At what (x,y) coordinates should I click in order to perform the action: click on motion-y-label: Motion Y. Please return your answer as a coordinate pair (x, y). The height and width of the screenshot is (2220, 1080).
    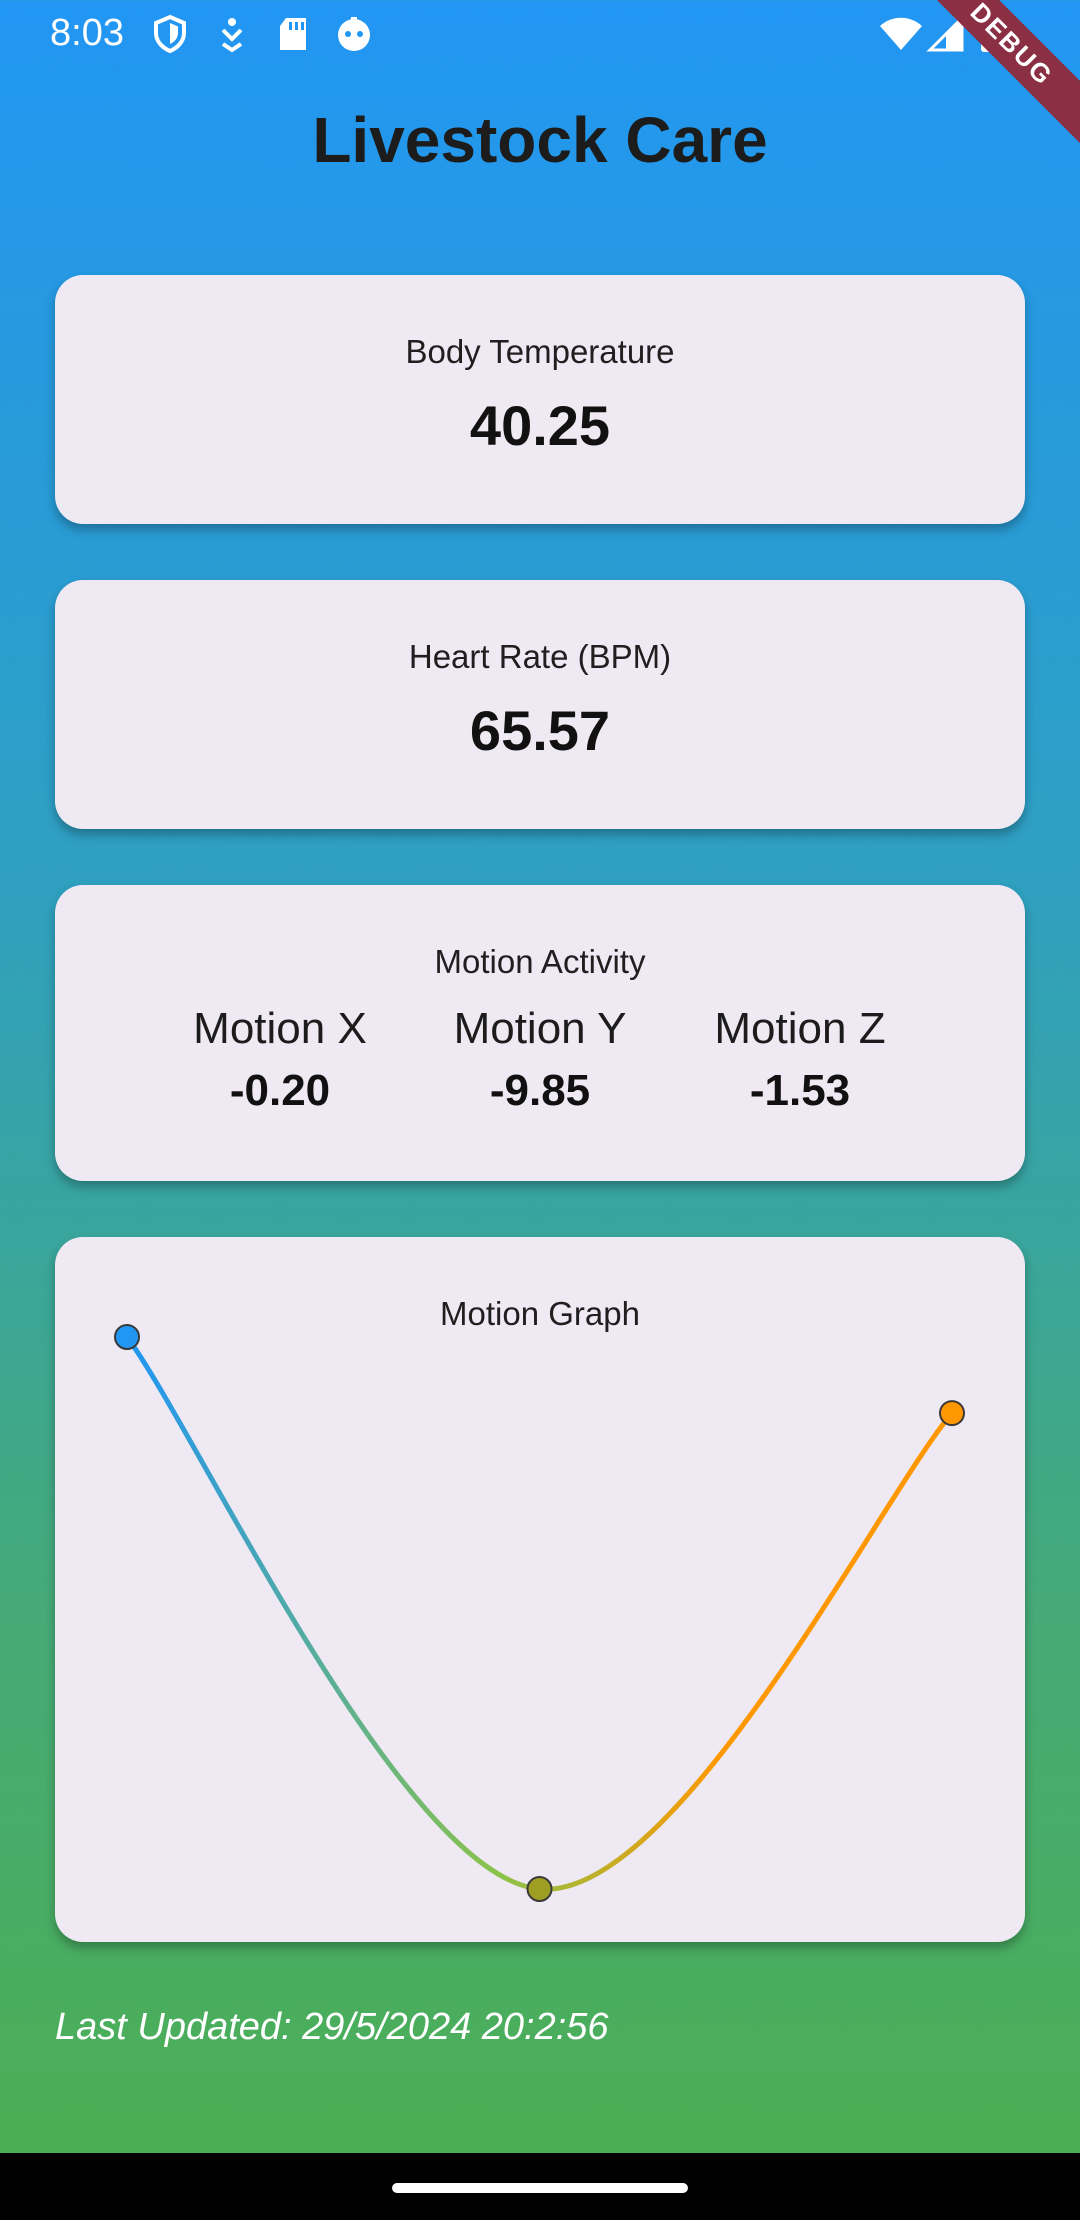
    Looking at the image, I should click on (540, 1028).